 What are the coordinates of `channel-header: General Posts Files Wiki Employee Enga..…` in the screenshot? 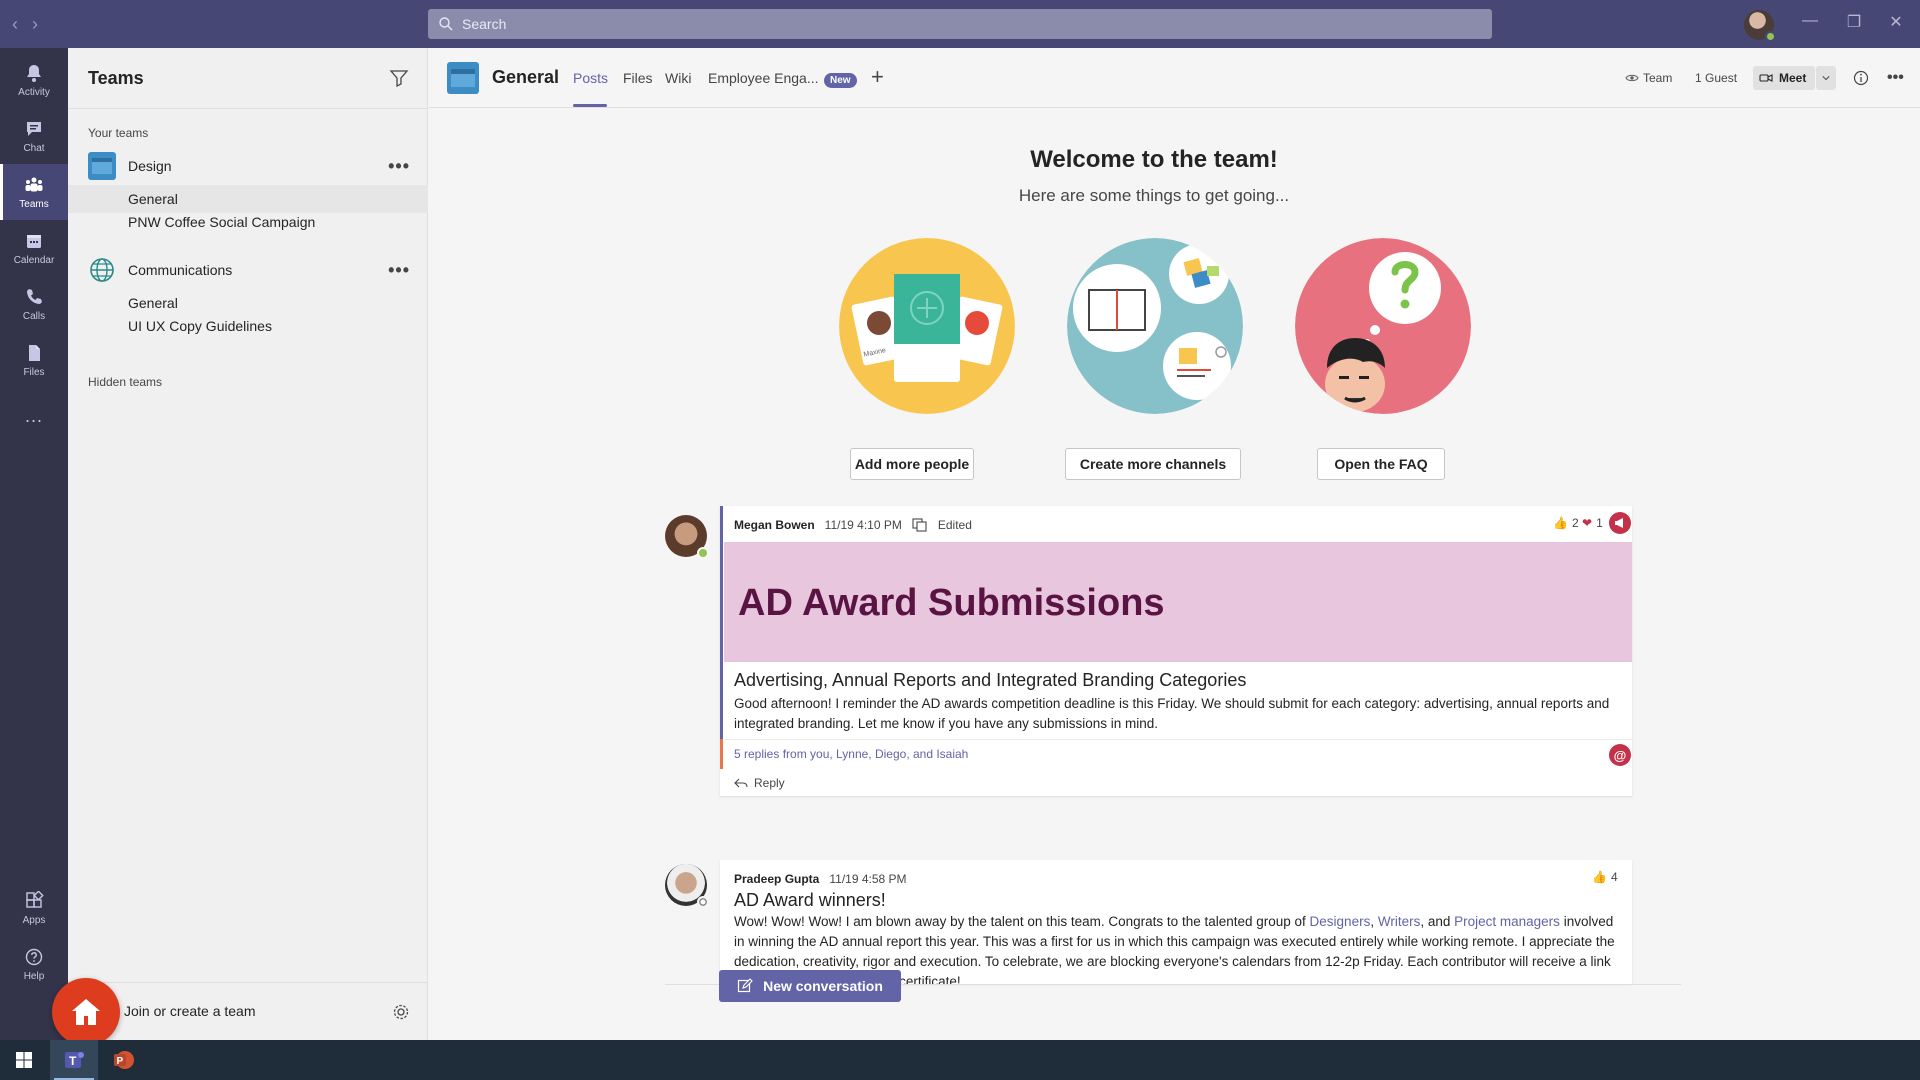 It's located at (1174, 78).